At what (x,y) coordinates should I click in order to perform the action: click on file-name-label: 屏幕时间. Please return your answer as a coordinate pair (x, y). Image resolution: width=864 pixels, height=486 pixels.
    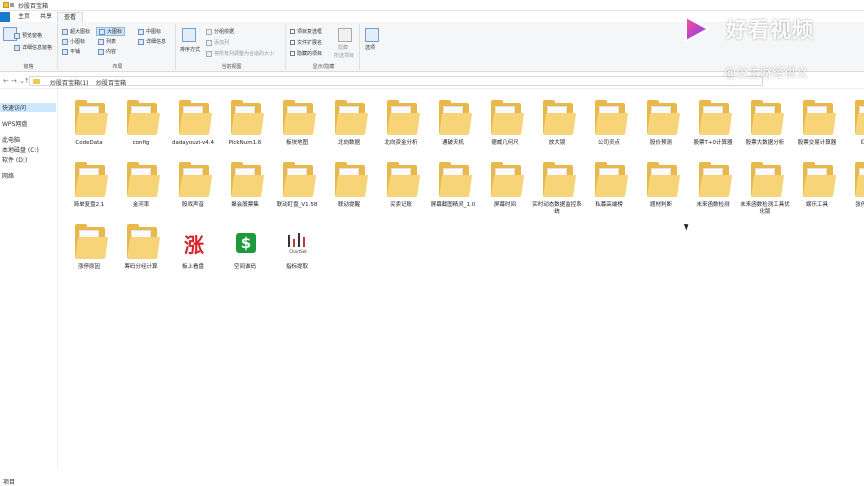
    Looking at the image, I should click on (504, 205).